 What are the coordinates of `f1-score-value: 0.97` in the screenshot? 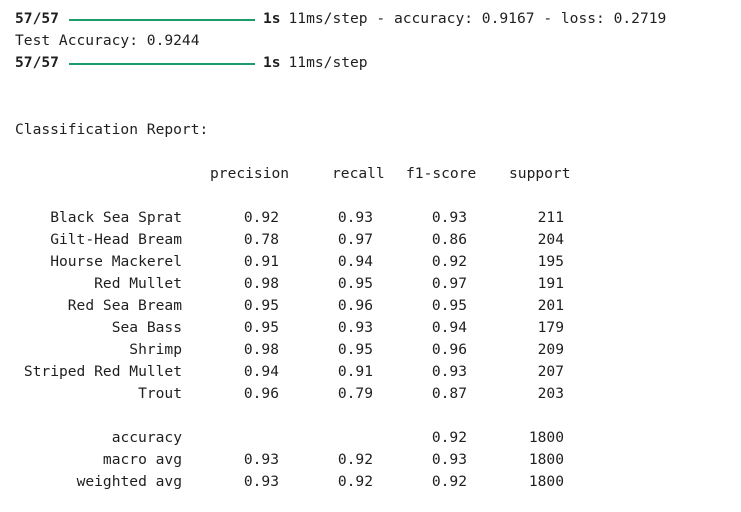 It's located at (449, 283).